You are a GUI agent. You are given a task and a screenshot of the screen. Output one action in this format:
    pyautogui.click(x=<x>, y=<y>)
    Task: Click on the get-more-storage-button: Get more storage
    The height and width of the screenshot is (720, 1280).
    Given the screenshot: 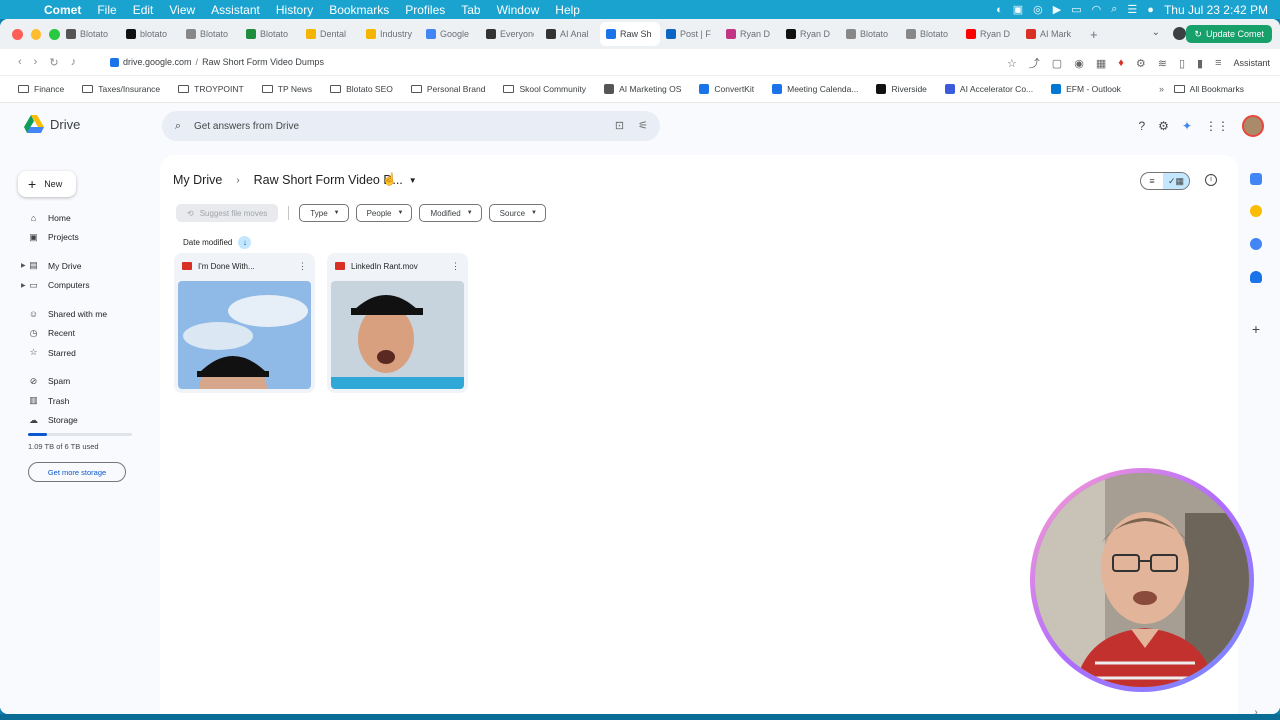 What is the action you would take?
    pyautogui.click(x=77, y=472)
    